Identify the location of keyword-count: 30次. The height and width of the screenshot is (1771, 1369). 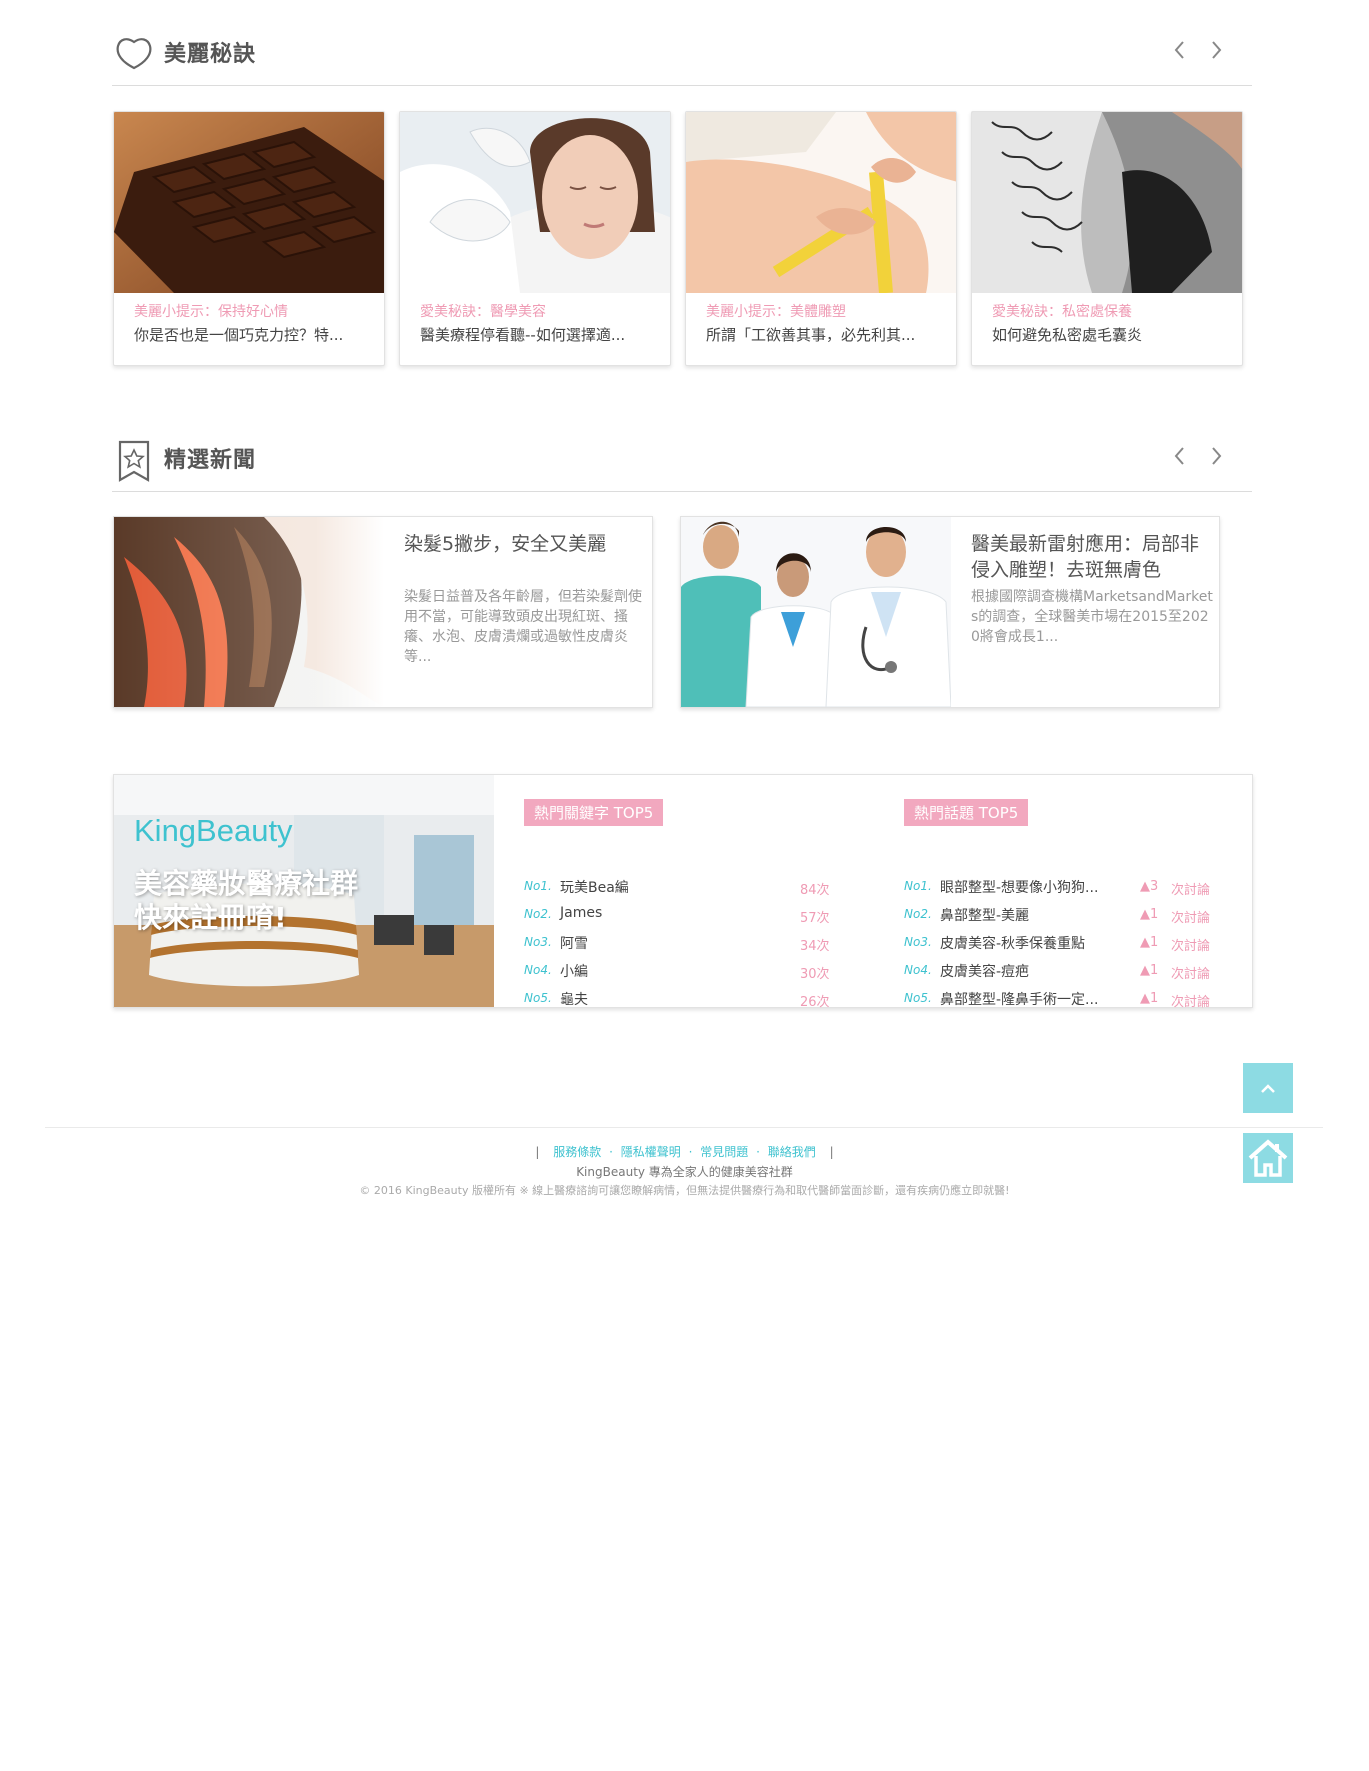
(815, 974).